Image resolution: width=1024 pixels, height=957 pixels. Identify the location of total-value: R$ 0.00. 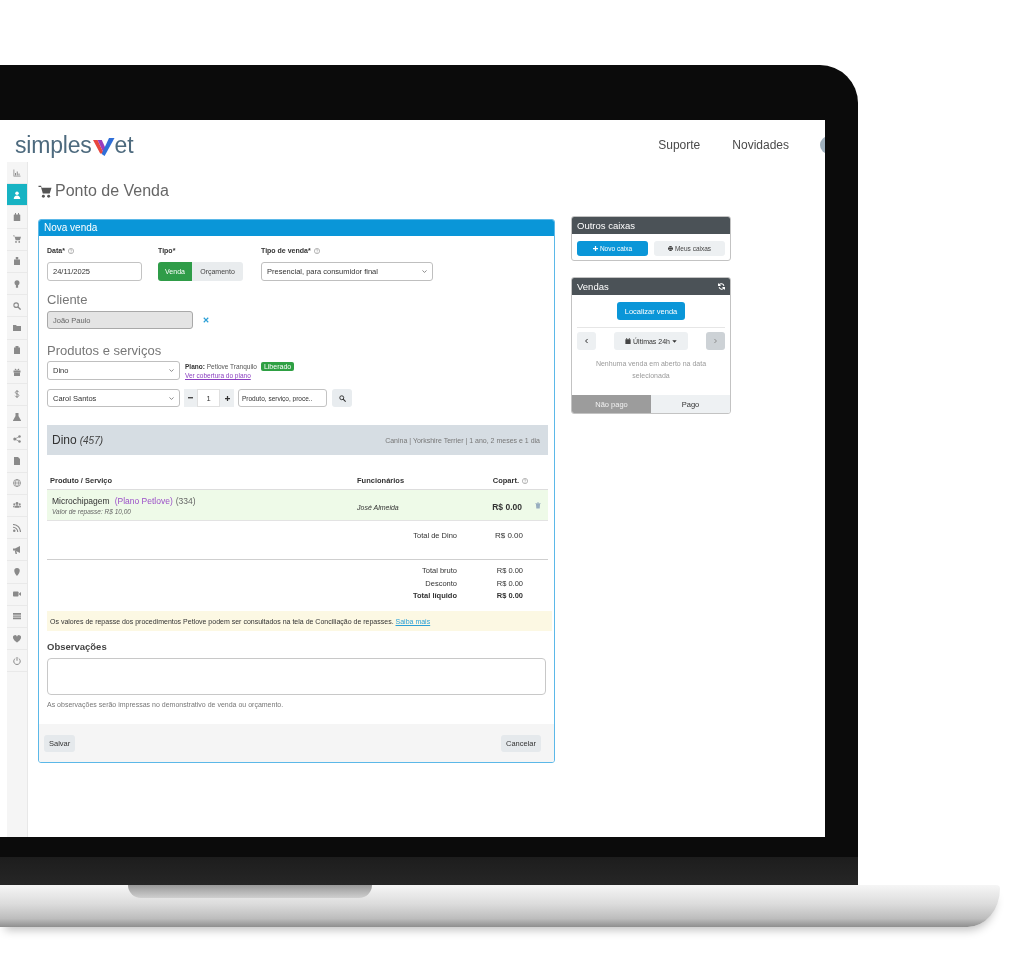
(508, 536).